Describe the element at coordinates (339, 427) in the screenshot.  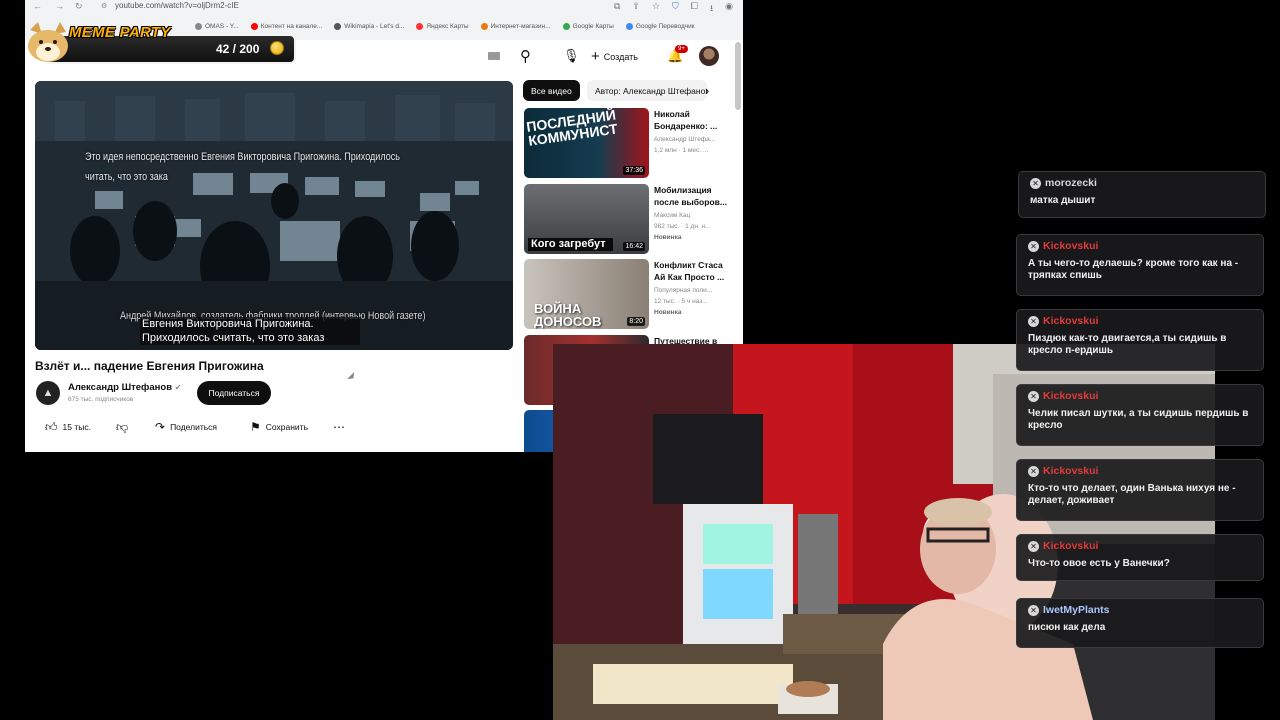
I see `more-actions-button: ⋯` at that location.